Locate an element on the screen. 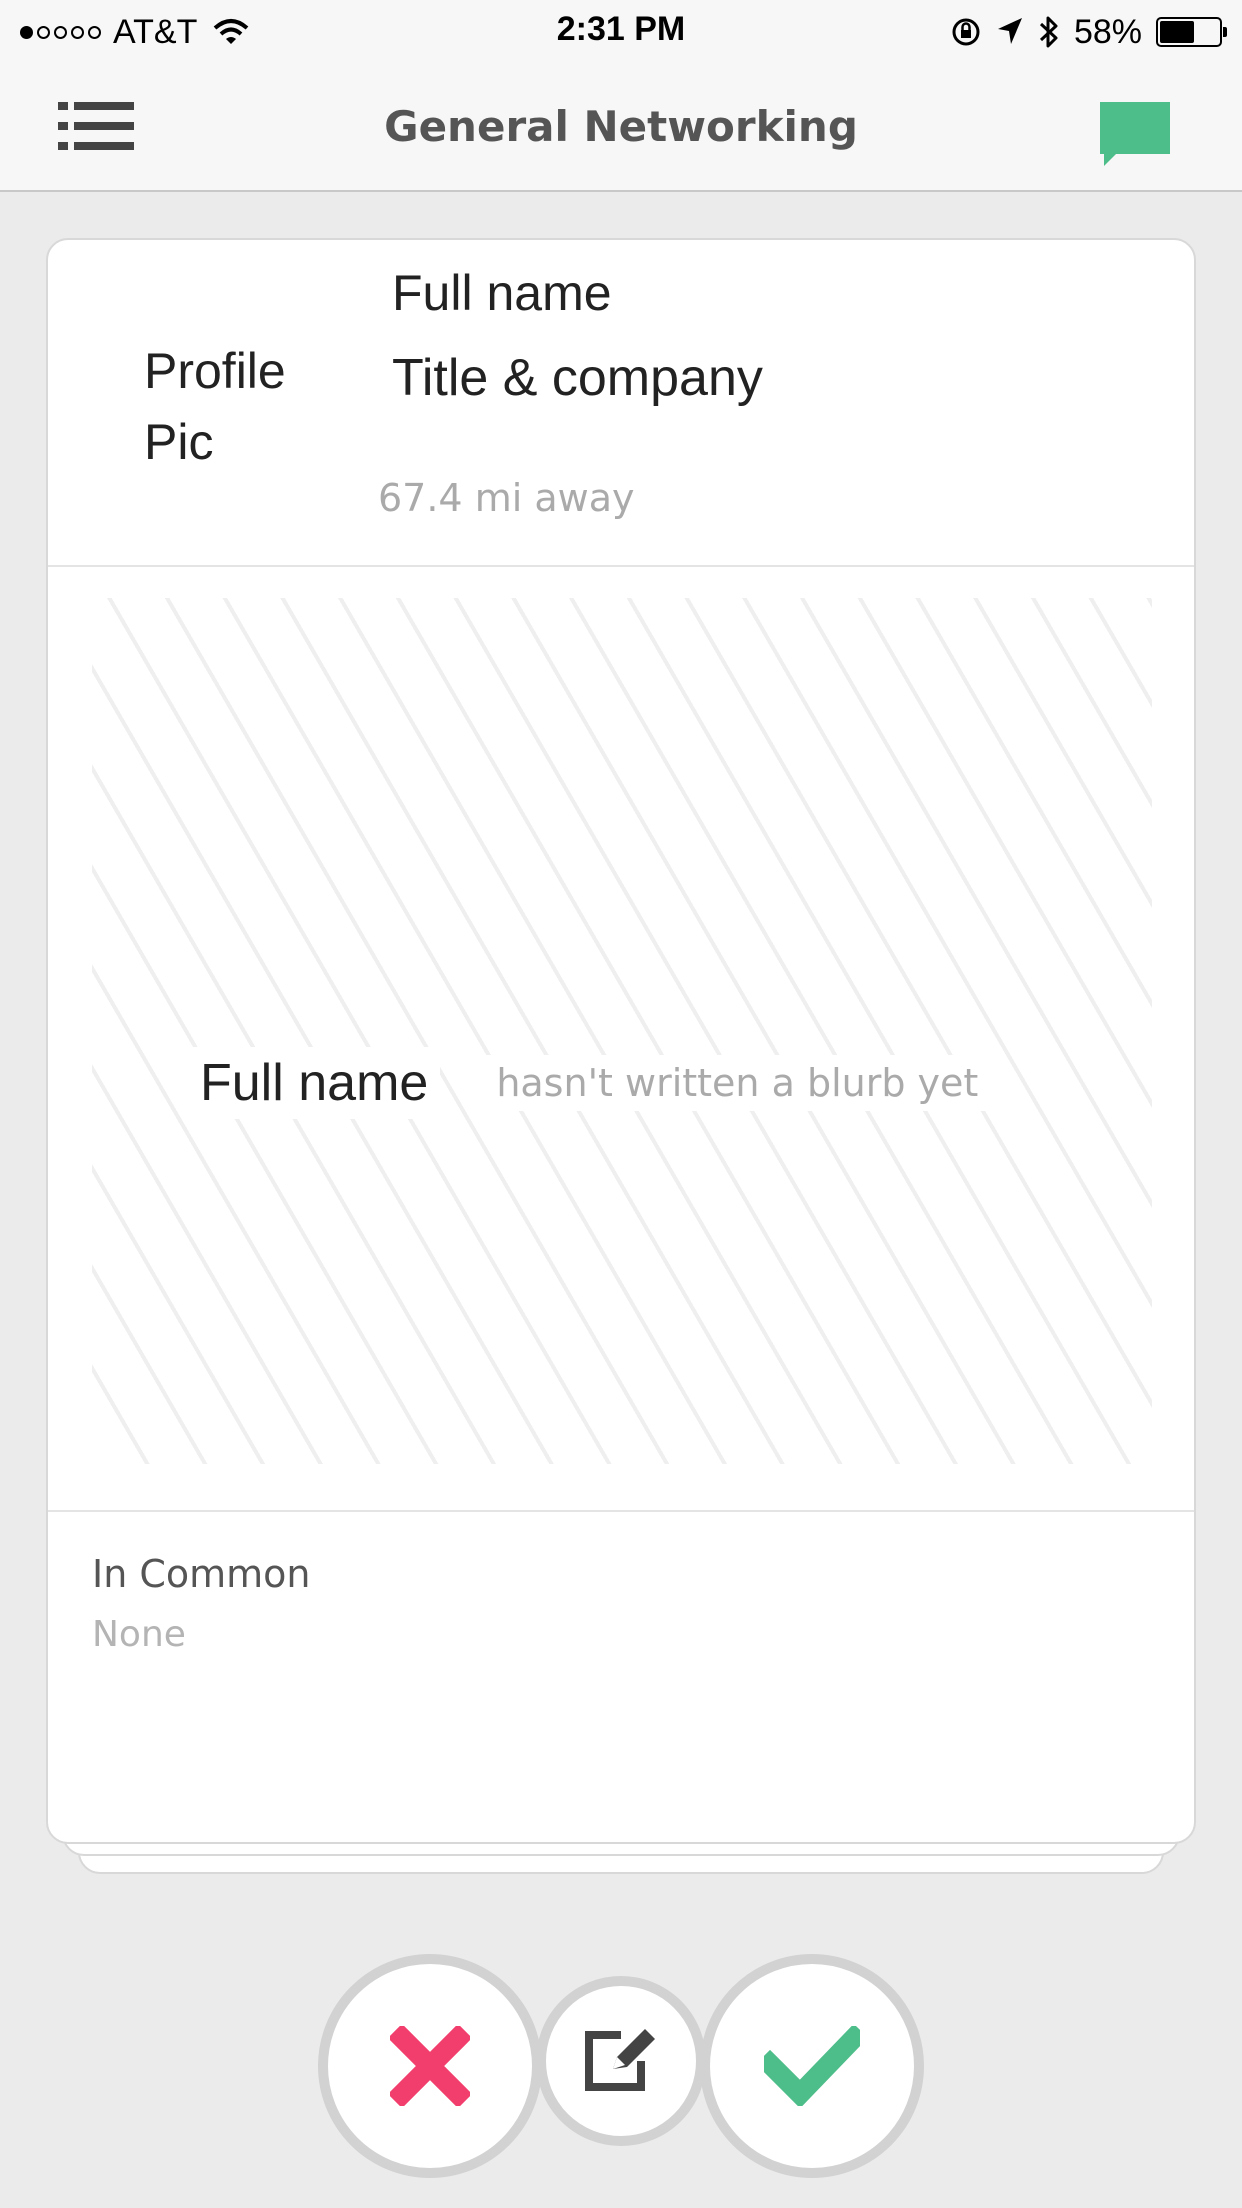  status-bar-right: 58% is located at coordinates (1088, 32).